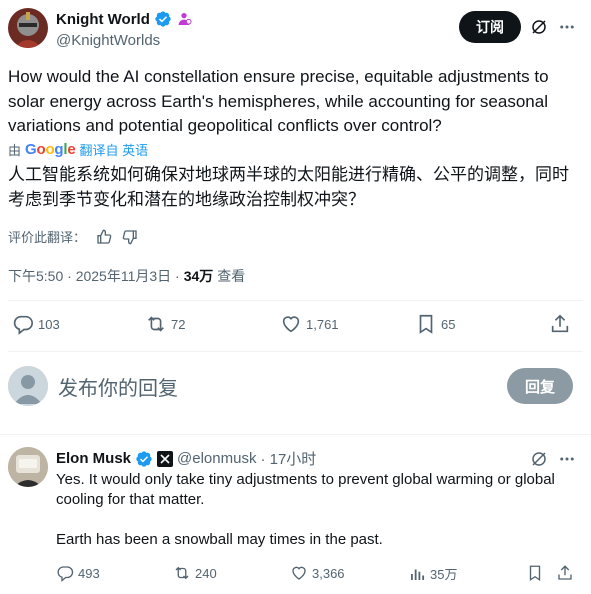 This screenshot has height=594, width=591. Describe the element at coordinates (198, 276) in the screenshot. I see `views-count: 34万` at that location.